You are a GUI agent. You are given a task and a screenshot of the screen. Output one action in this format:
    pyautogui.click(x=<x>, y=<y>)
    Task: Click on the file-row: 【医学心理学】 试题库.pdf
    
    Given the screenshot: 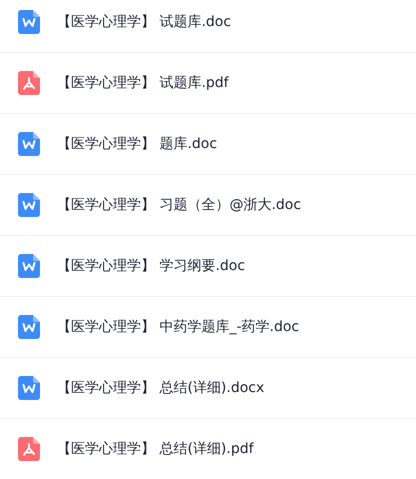 What is the action you would take?
    pyautogui.click(x=208, y=83)
    